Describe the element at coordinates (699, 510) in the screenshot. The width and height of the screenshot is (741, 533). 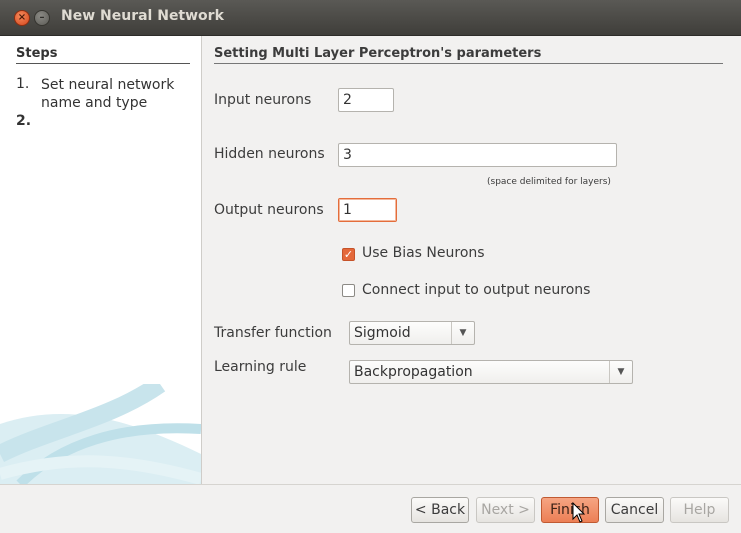
I see `help-button: Help` at that location.